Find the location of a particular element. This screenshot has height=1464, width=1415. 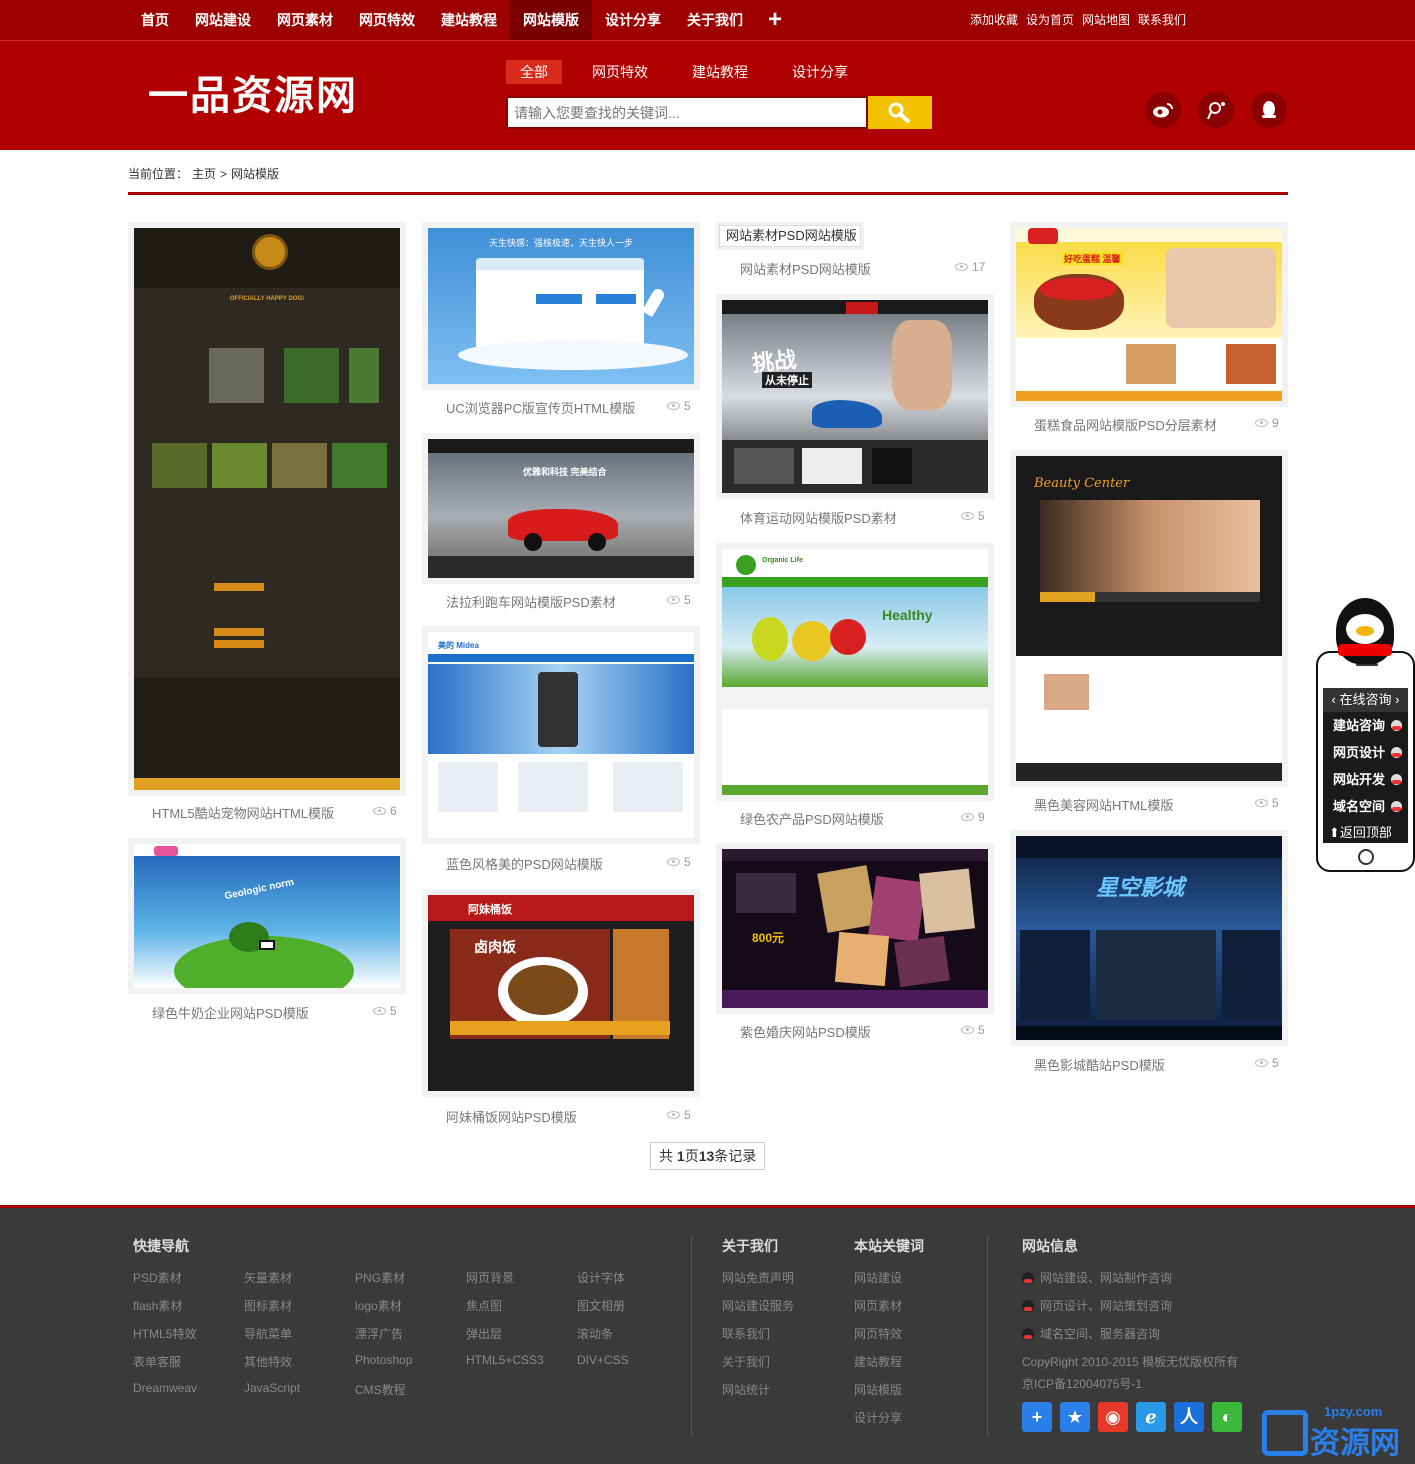

nav-item-design-share: 设计分享 is located at coordinates (633, 20).